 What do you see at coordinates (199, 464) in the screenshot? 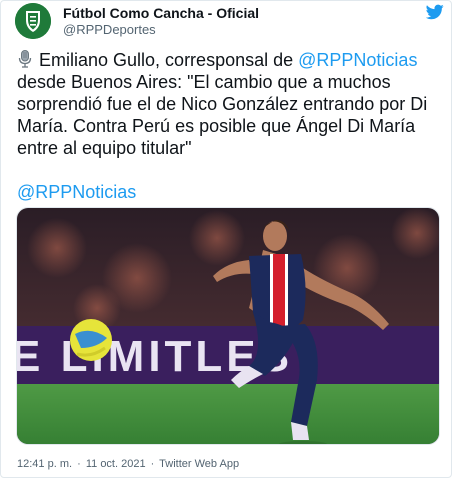
I see `tweet-source: Twitter Web App` at bounding box center [199, 464].